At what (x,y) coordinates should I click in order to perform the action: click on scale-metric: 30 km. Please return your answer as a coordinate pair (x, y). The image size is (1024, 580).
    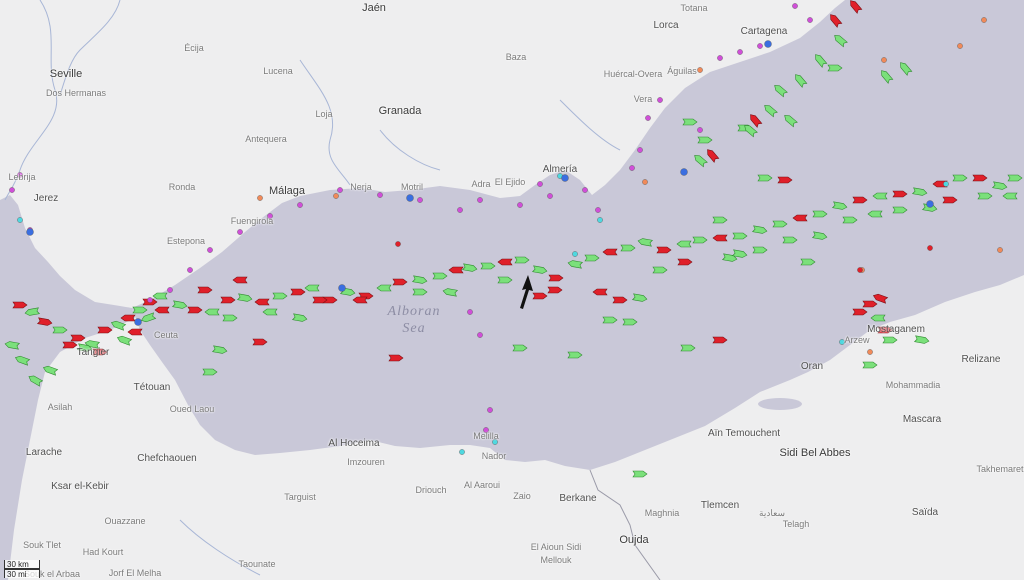
    Looking at the image, I should click on (22, 564).